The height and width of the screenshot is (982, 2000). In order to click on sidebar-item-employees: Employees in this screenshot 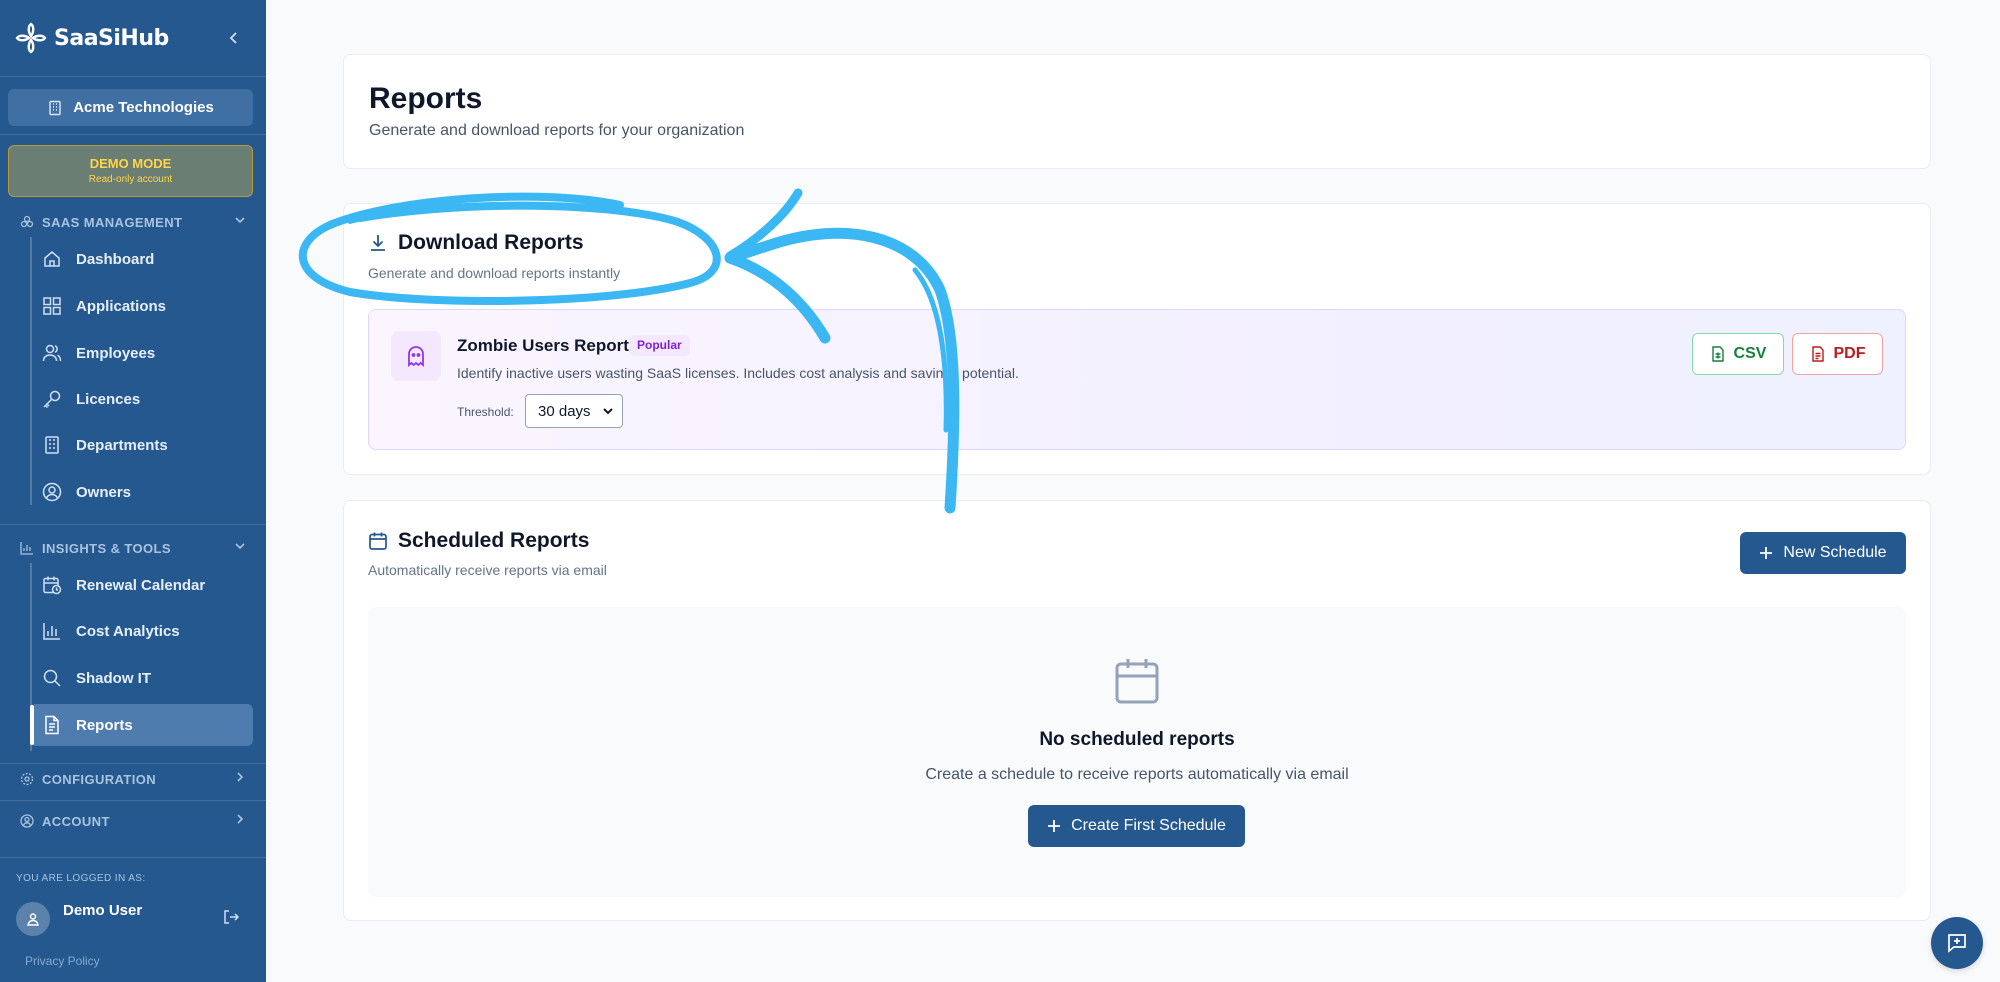, I will do `click(141, 353)`.